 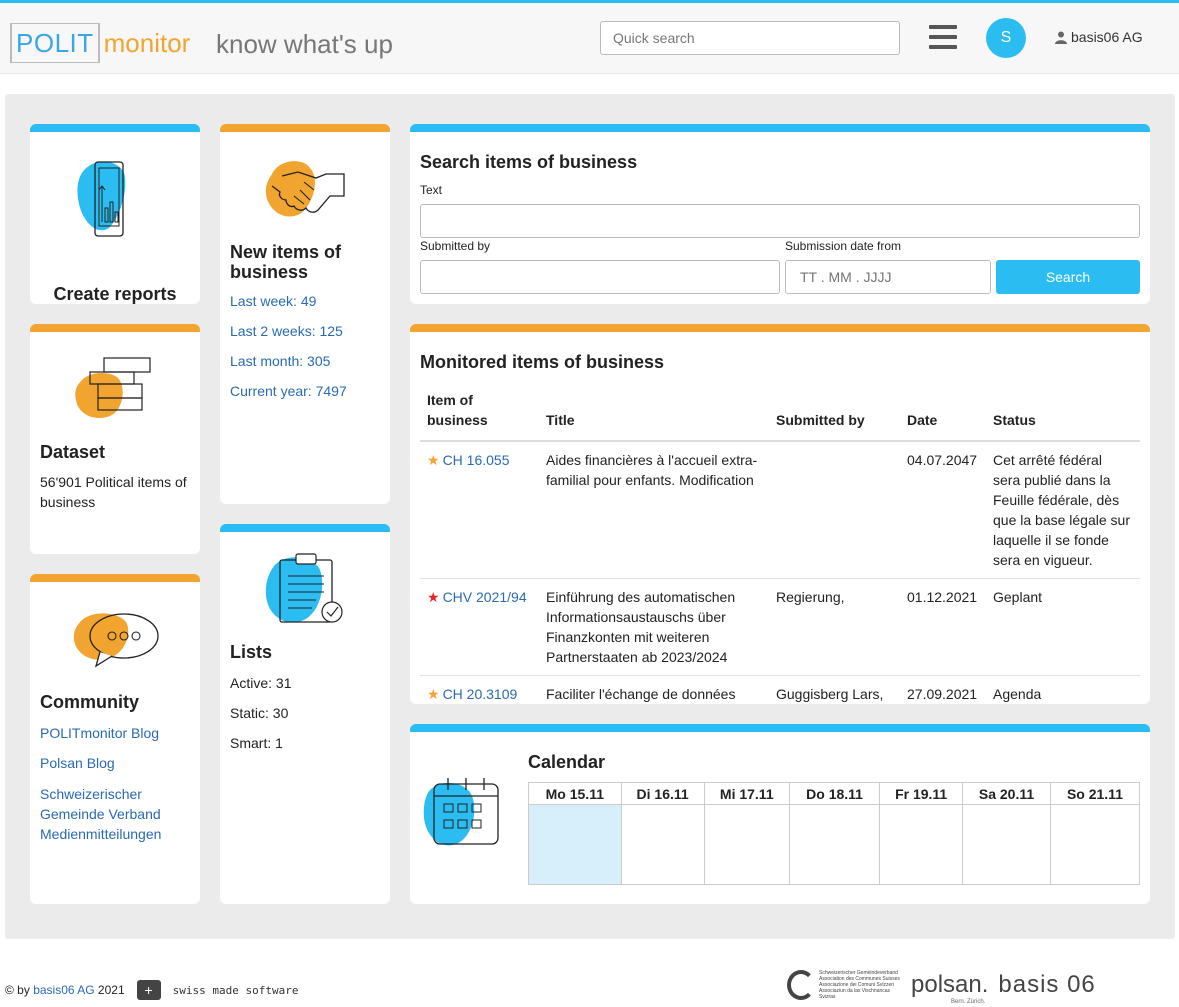 I want to click on cell-item: ★ CHV 2021/94, so click(x=479, y=627).